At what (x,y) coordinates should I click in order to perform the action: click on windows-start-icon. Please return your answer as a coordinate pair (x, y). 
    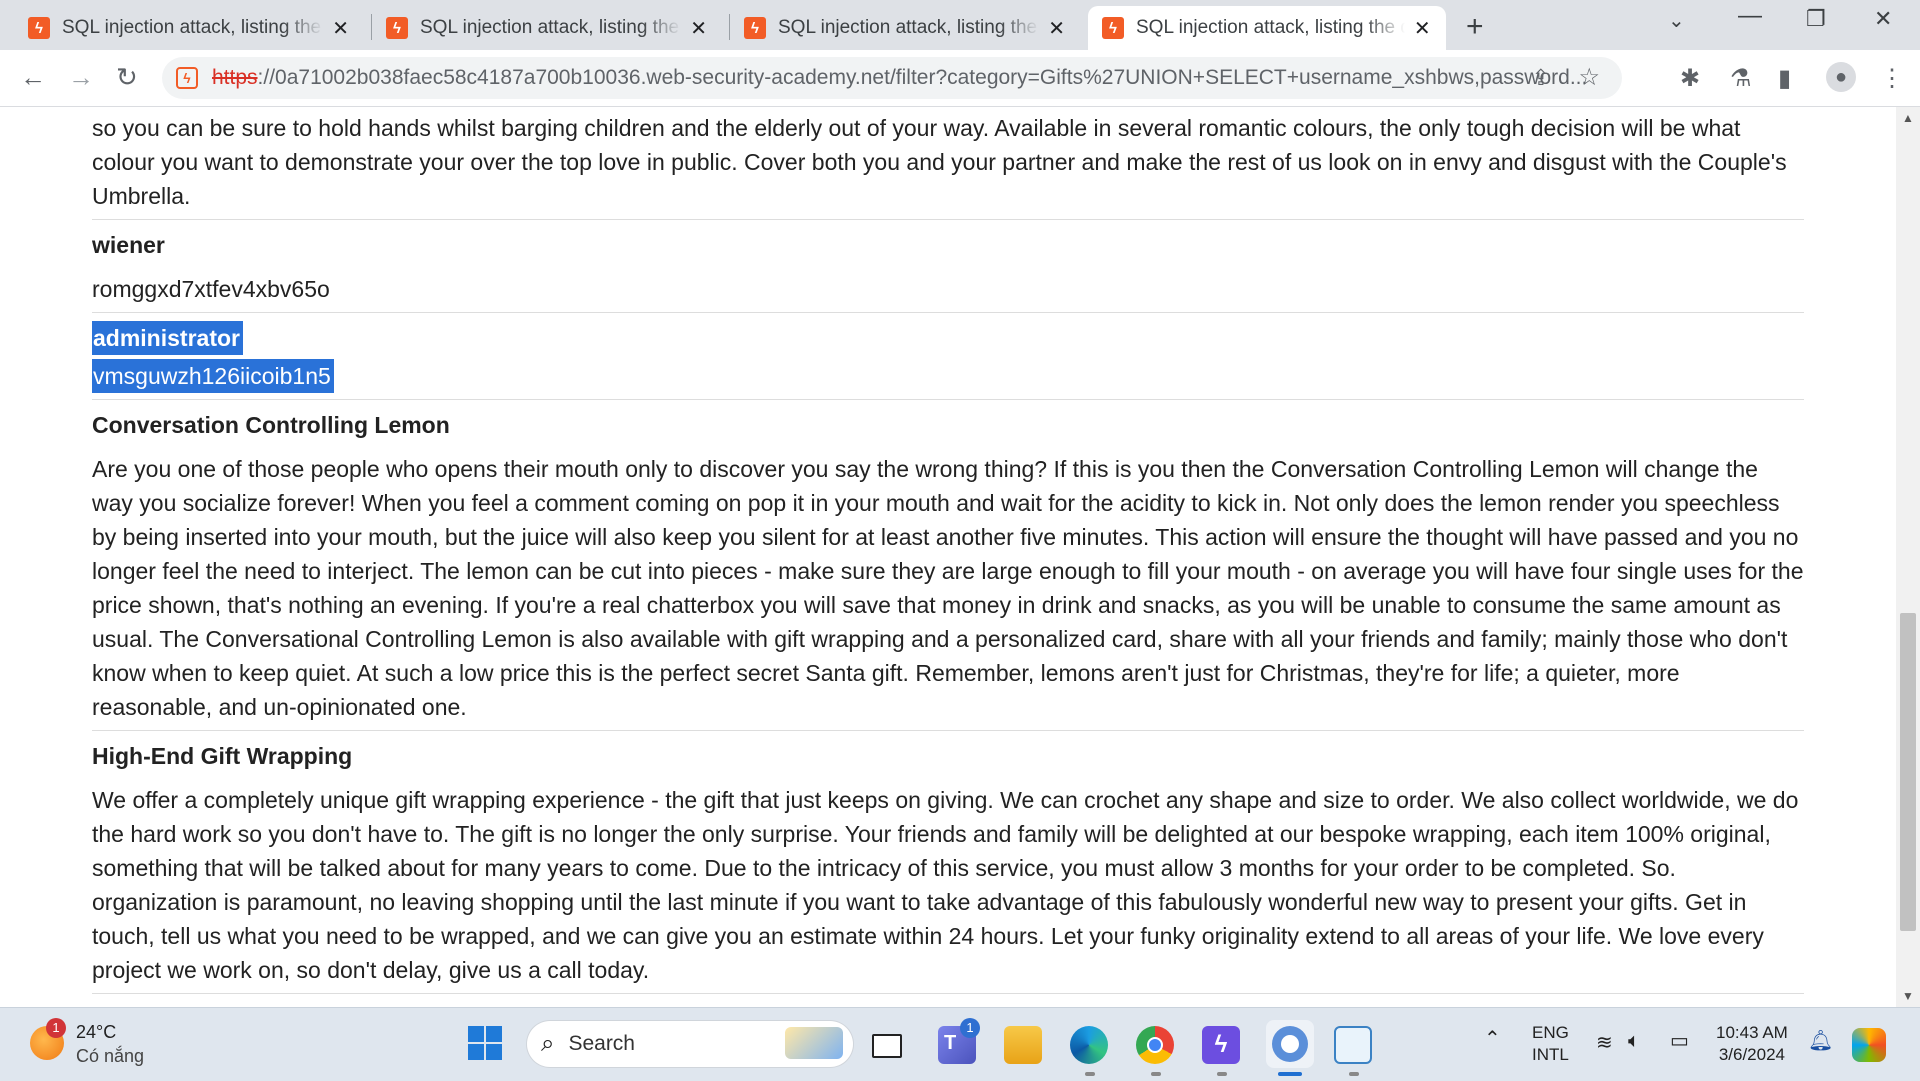
    Looking at the image, I should click on (485, 1043).